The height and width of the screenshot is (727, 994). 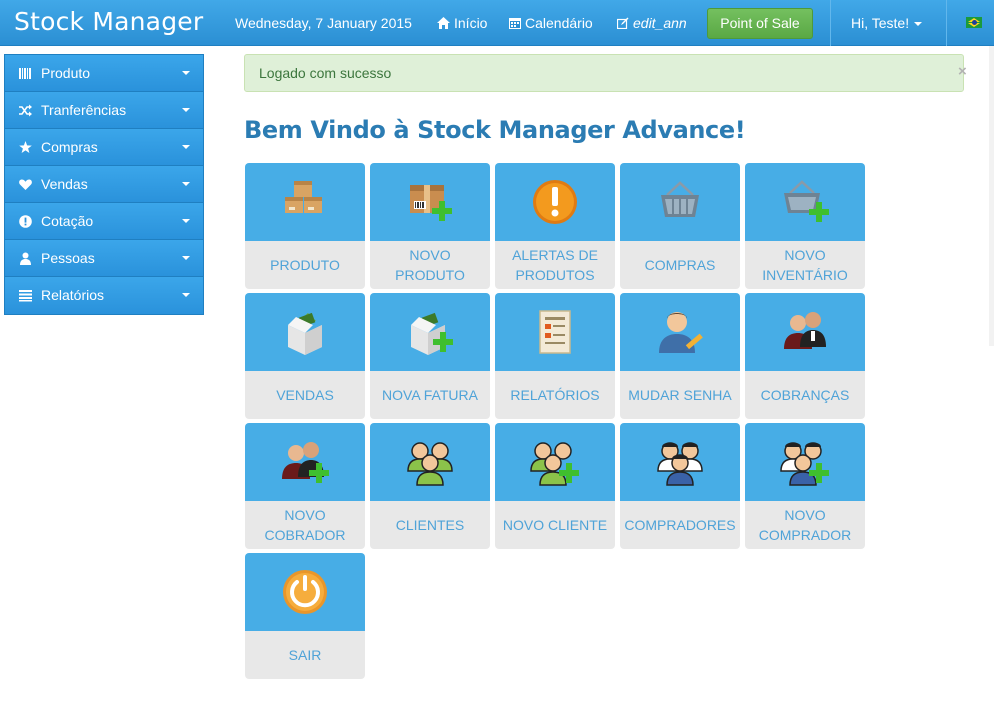 What do you see at coordinates (325, 73) in the screenshot?
I see `alert-message: Logado com sucesso` at bounding box center [325, 73].